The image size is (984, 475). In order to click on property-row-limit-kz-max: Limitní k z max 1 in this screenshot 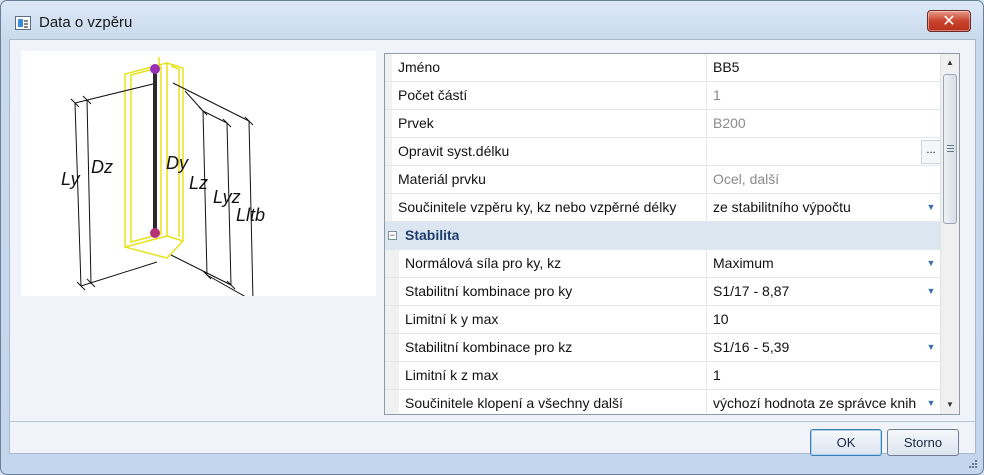, I will do `click(663, 376)`.